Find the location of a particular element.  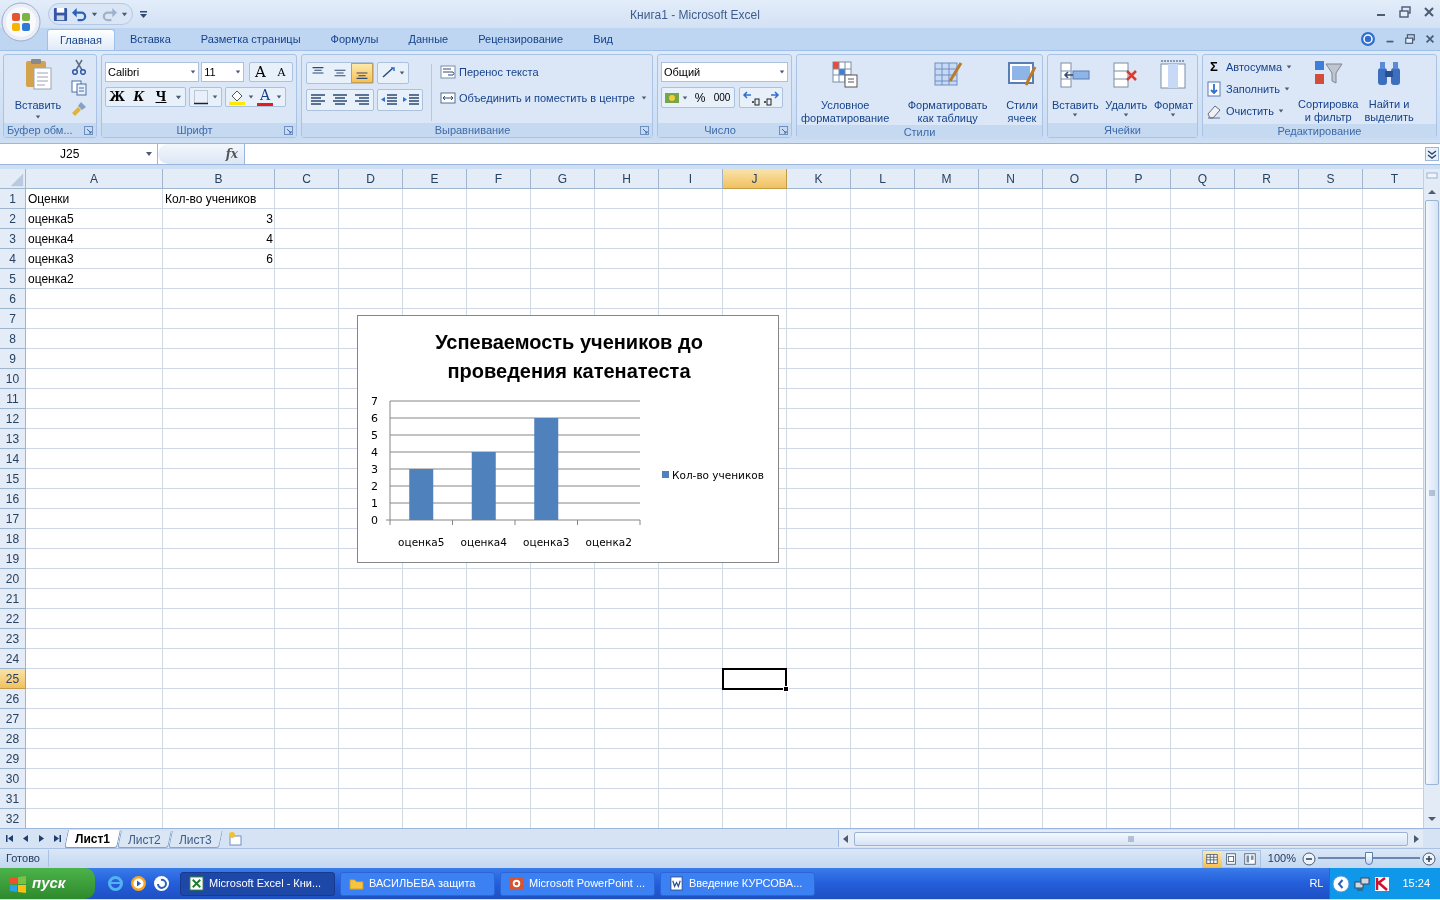

row-header: 12 is located at coordinates (13, 419).